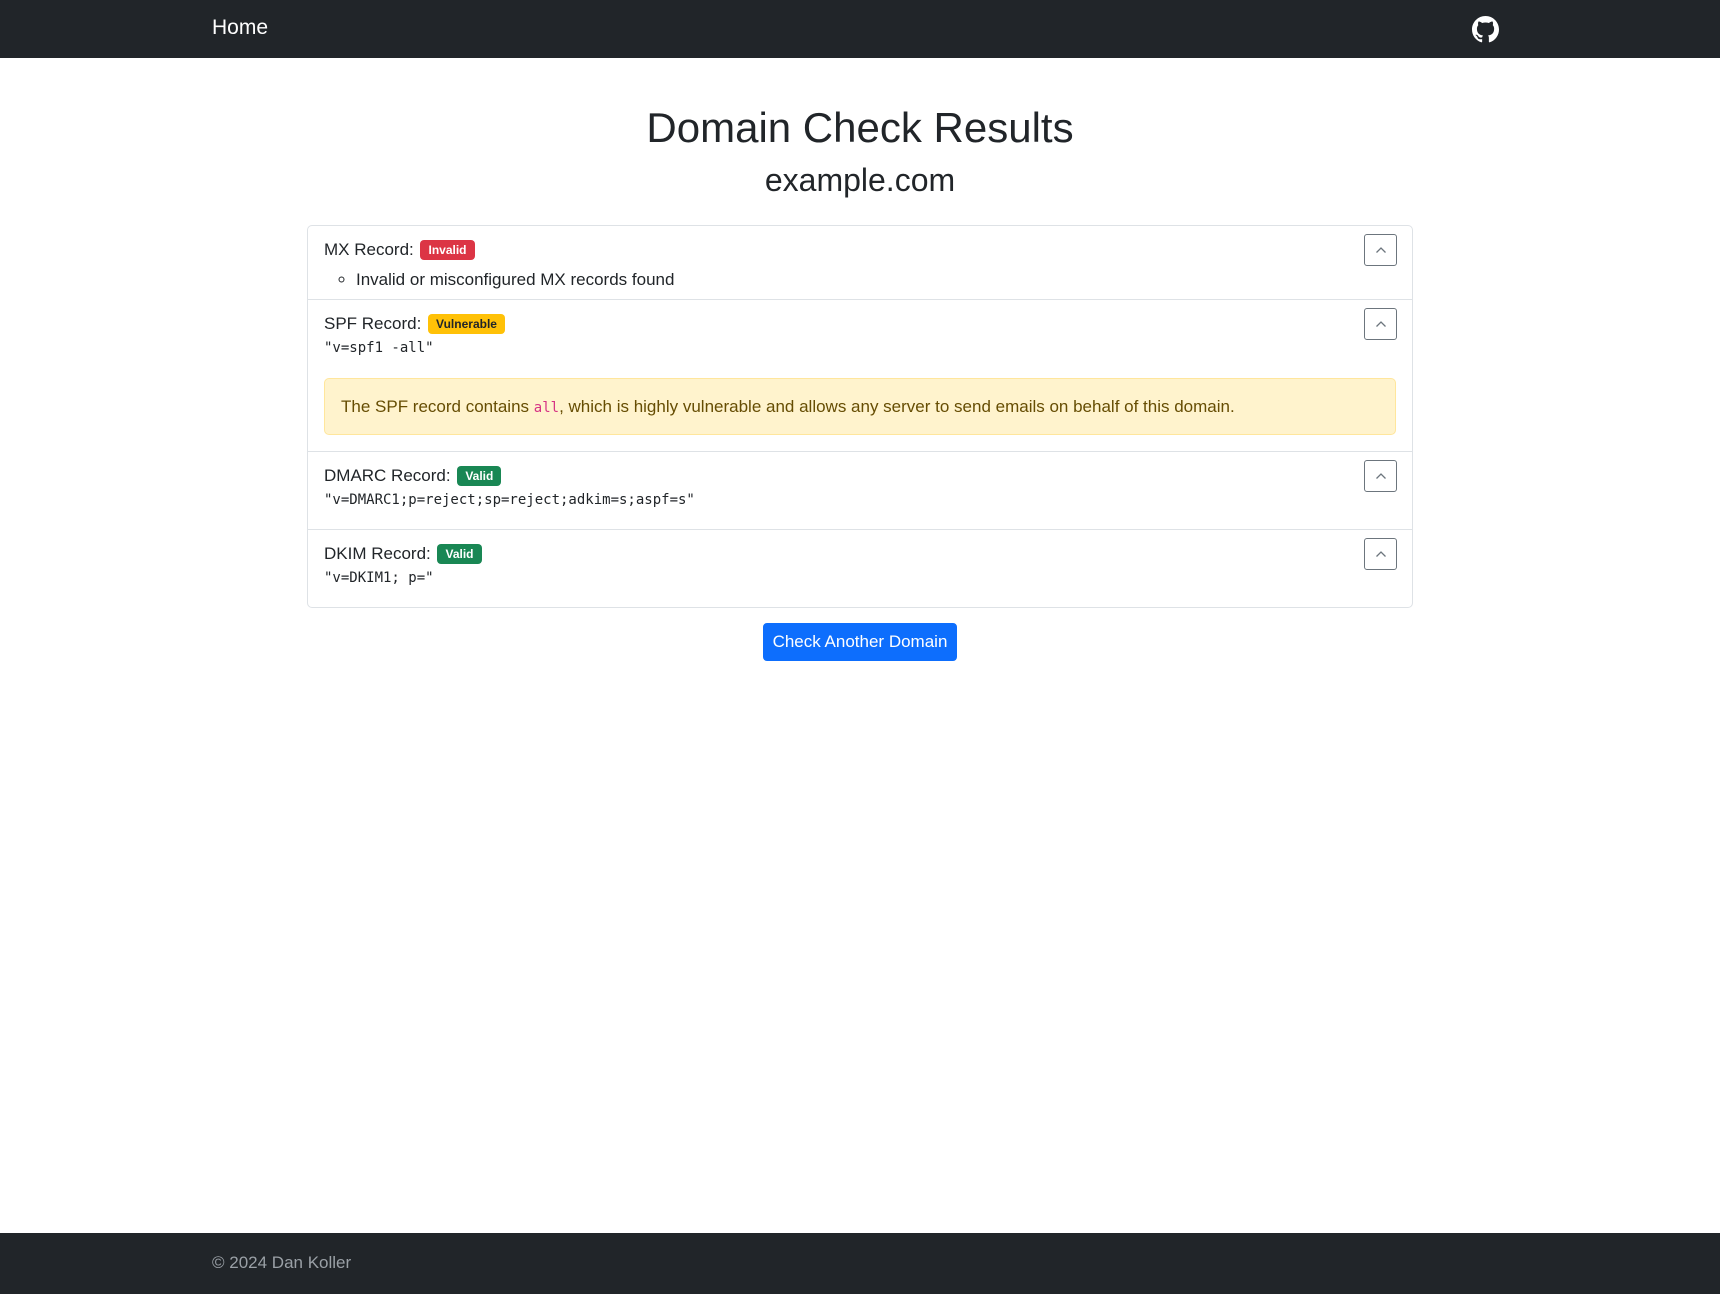 The image size is (1720, 1294). I want to click on spf-alert-code: all, so click(546, 408).